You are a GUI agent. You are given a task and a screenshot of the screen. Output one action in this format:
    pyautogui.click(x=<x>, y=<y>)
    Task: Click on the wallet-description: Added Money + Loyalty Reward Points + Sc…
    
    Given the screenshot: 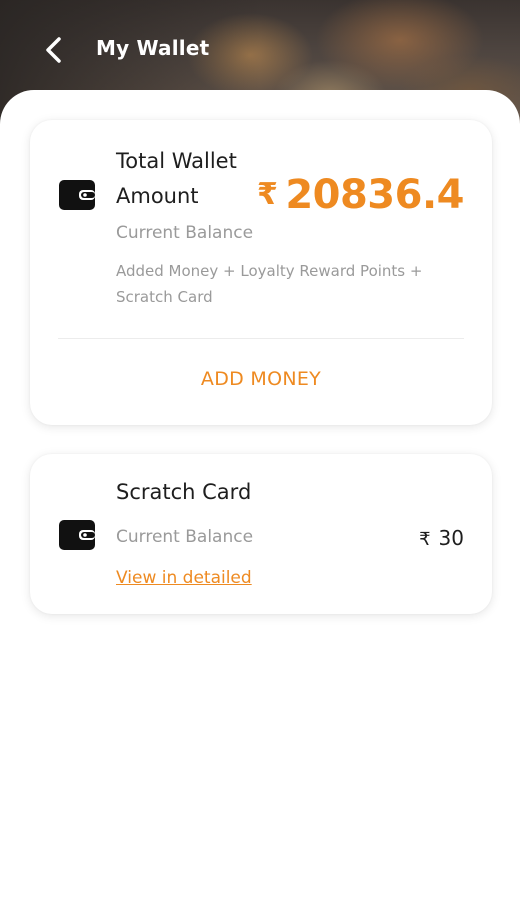 What is the action you would take?
    pyautogui.click(x=269, y=284)
    